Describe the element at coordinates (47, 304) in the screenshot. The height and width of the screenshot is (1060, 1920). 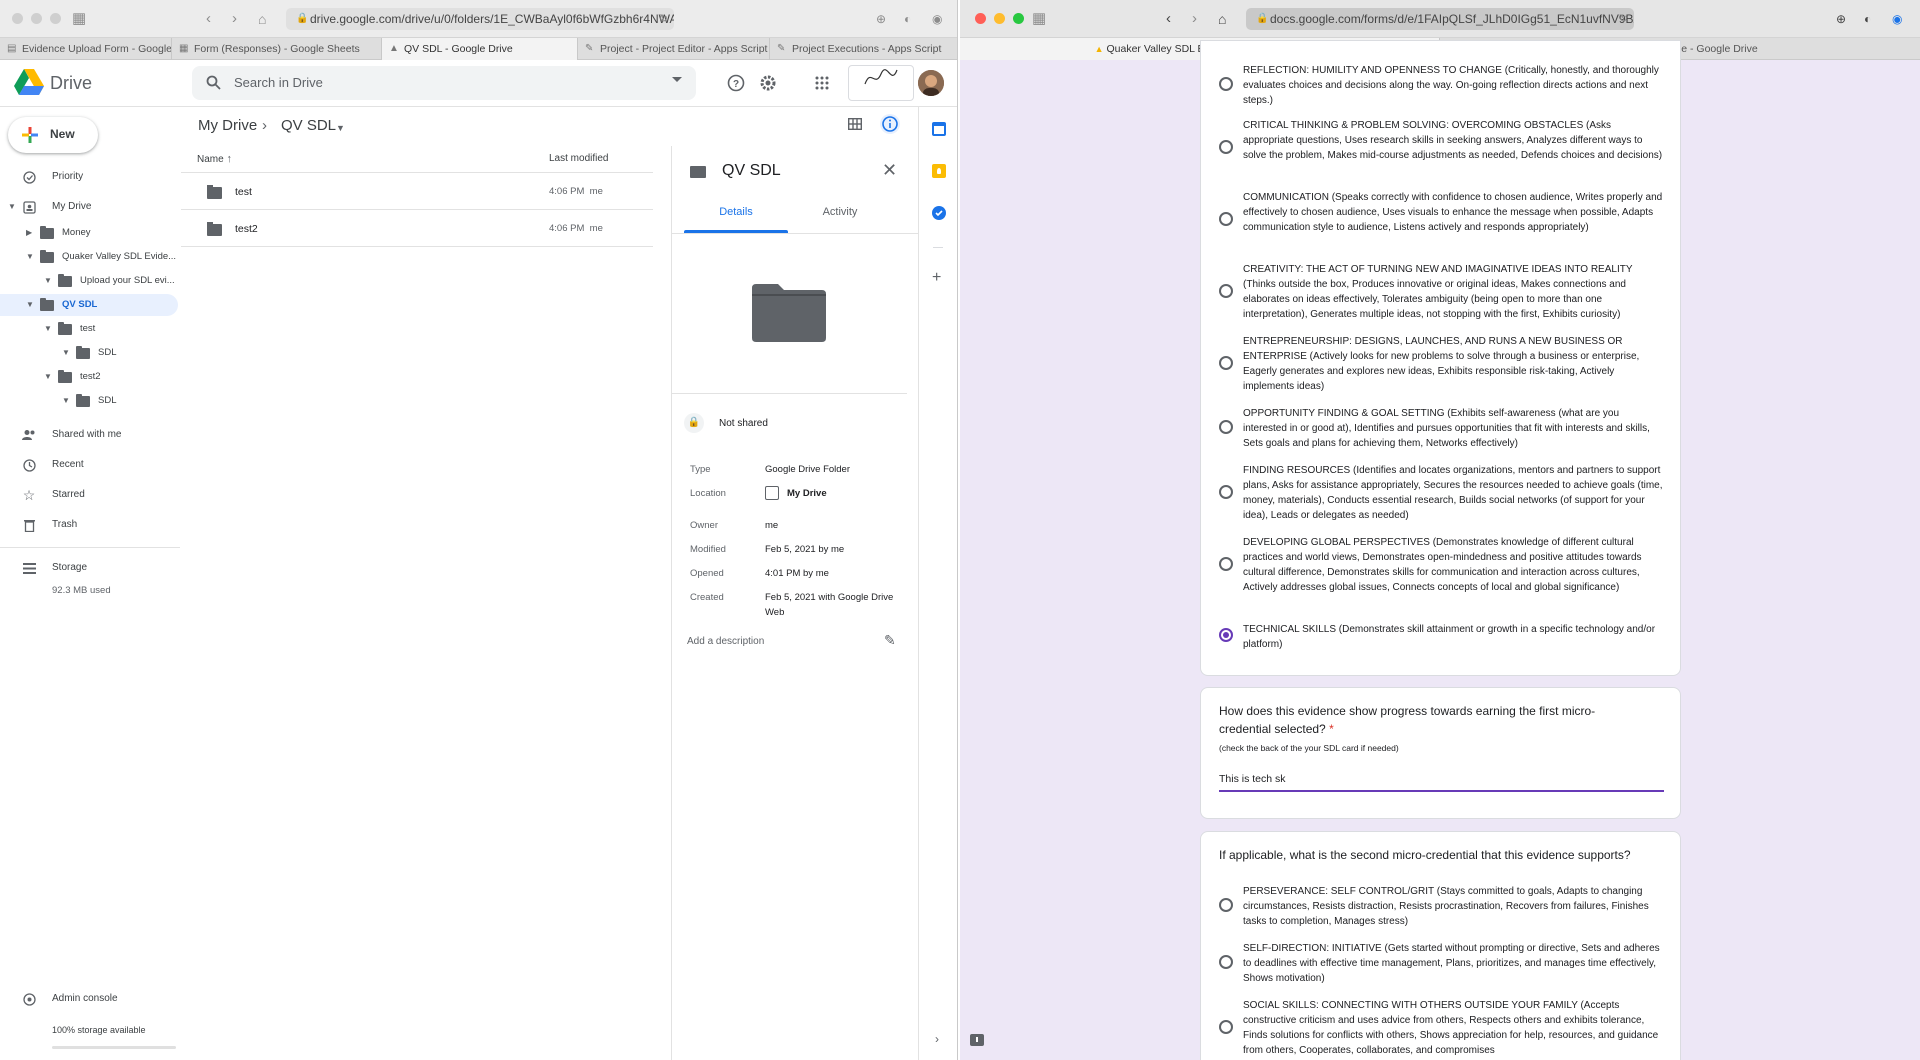
I see `folder-icon` at that location.